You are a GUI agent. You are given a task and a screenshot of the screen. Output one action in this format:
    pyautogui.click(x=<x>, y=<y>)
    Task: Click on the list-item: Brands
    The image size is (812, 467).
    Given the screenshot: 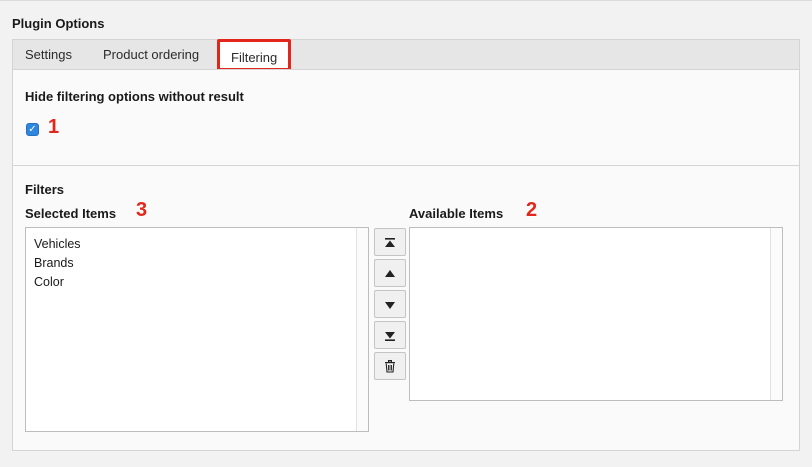 What is the action you would take?
    pyautogui.click(x=57, y=263)
    